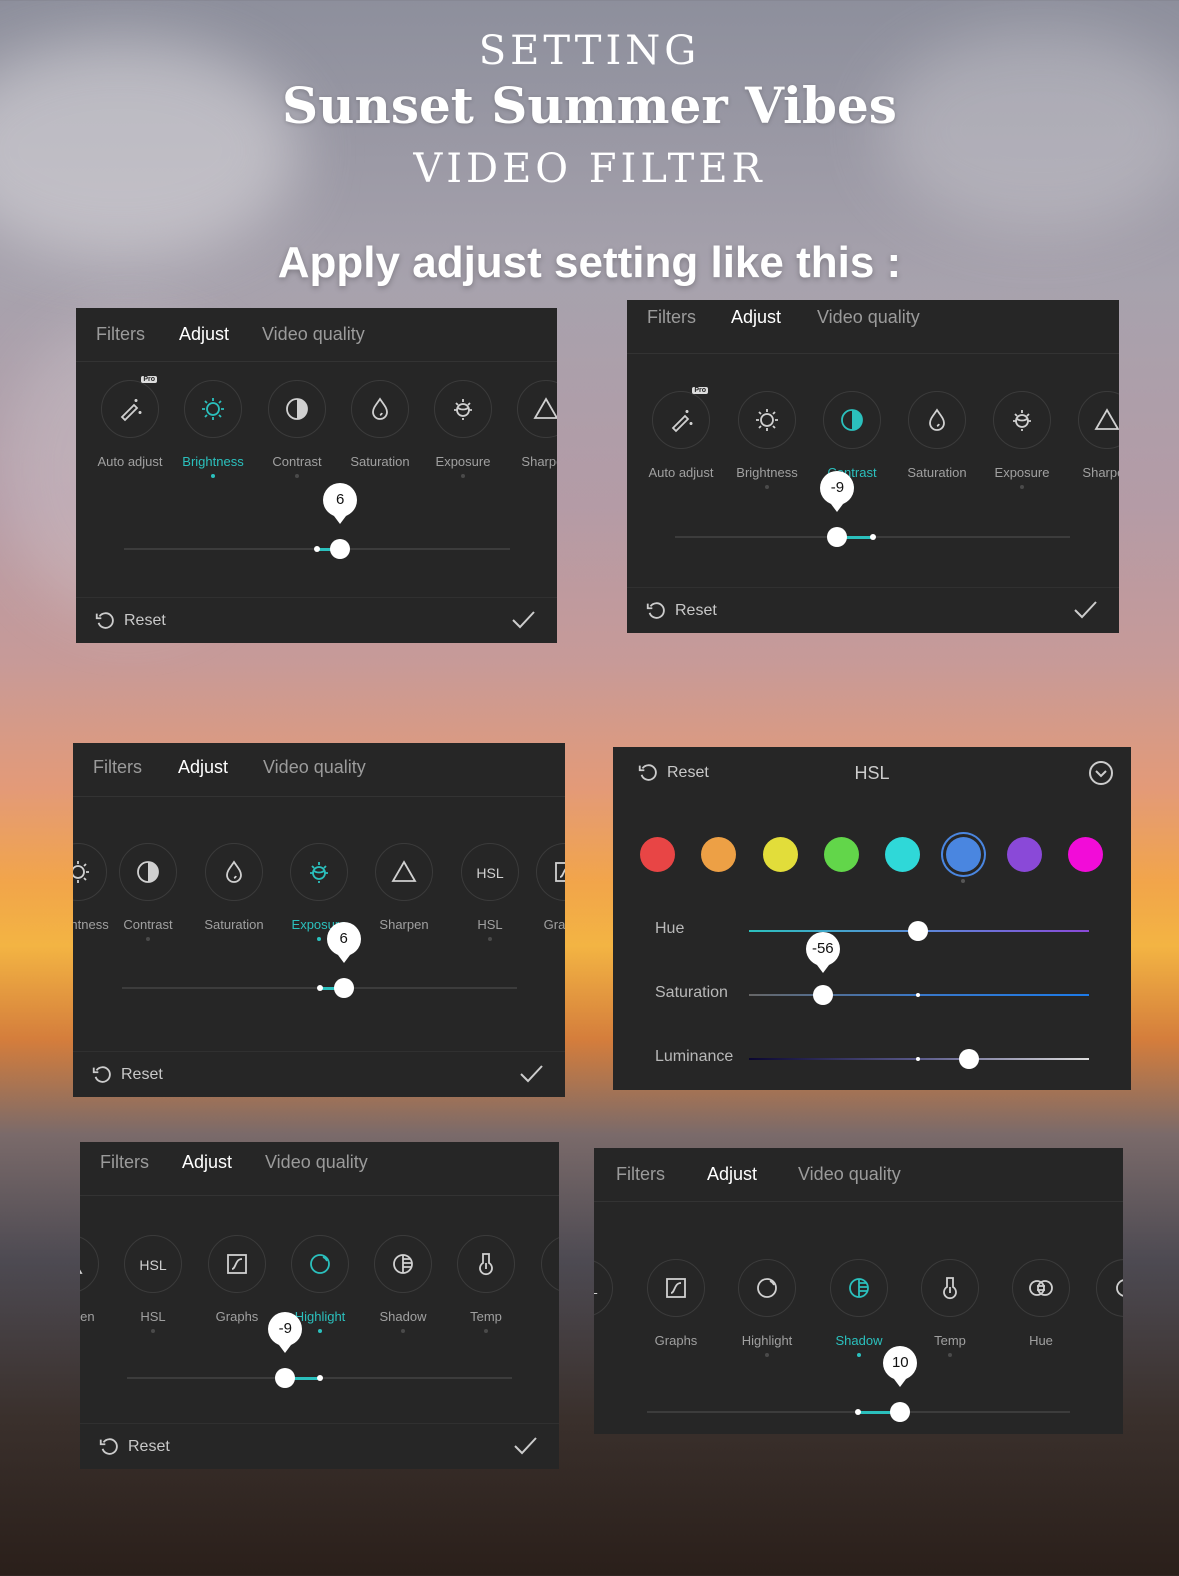 The width and height of the screenshot is (1179, 1576). I want to click on triangle-icon, so click(537, 409).